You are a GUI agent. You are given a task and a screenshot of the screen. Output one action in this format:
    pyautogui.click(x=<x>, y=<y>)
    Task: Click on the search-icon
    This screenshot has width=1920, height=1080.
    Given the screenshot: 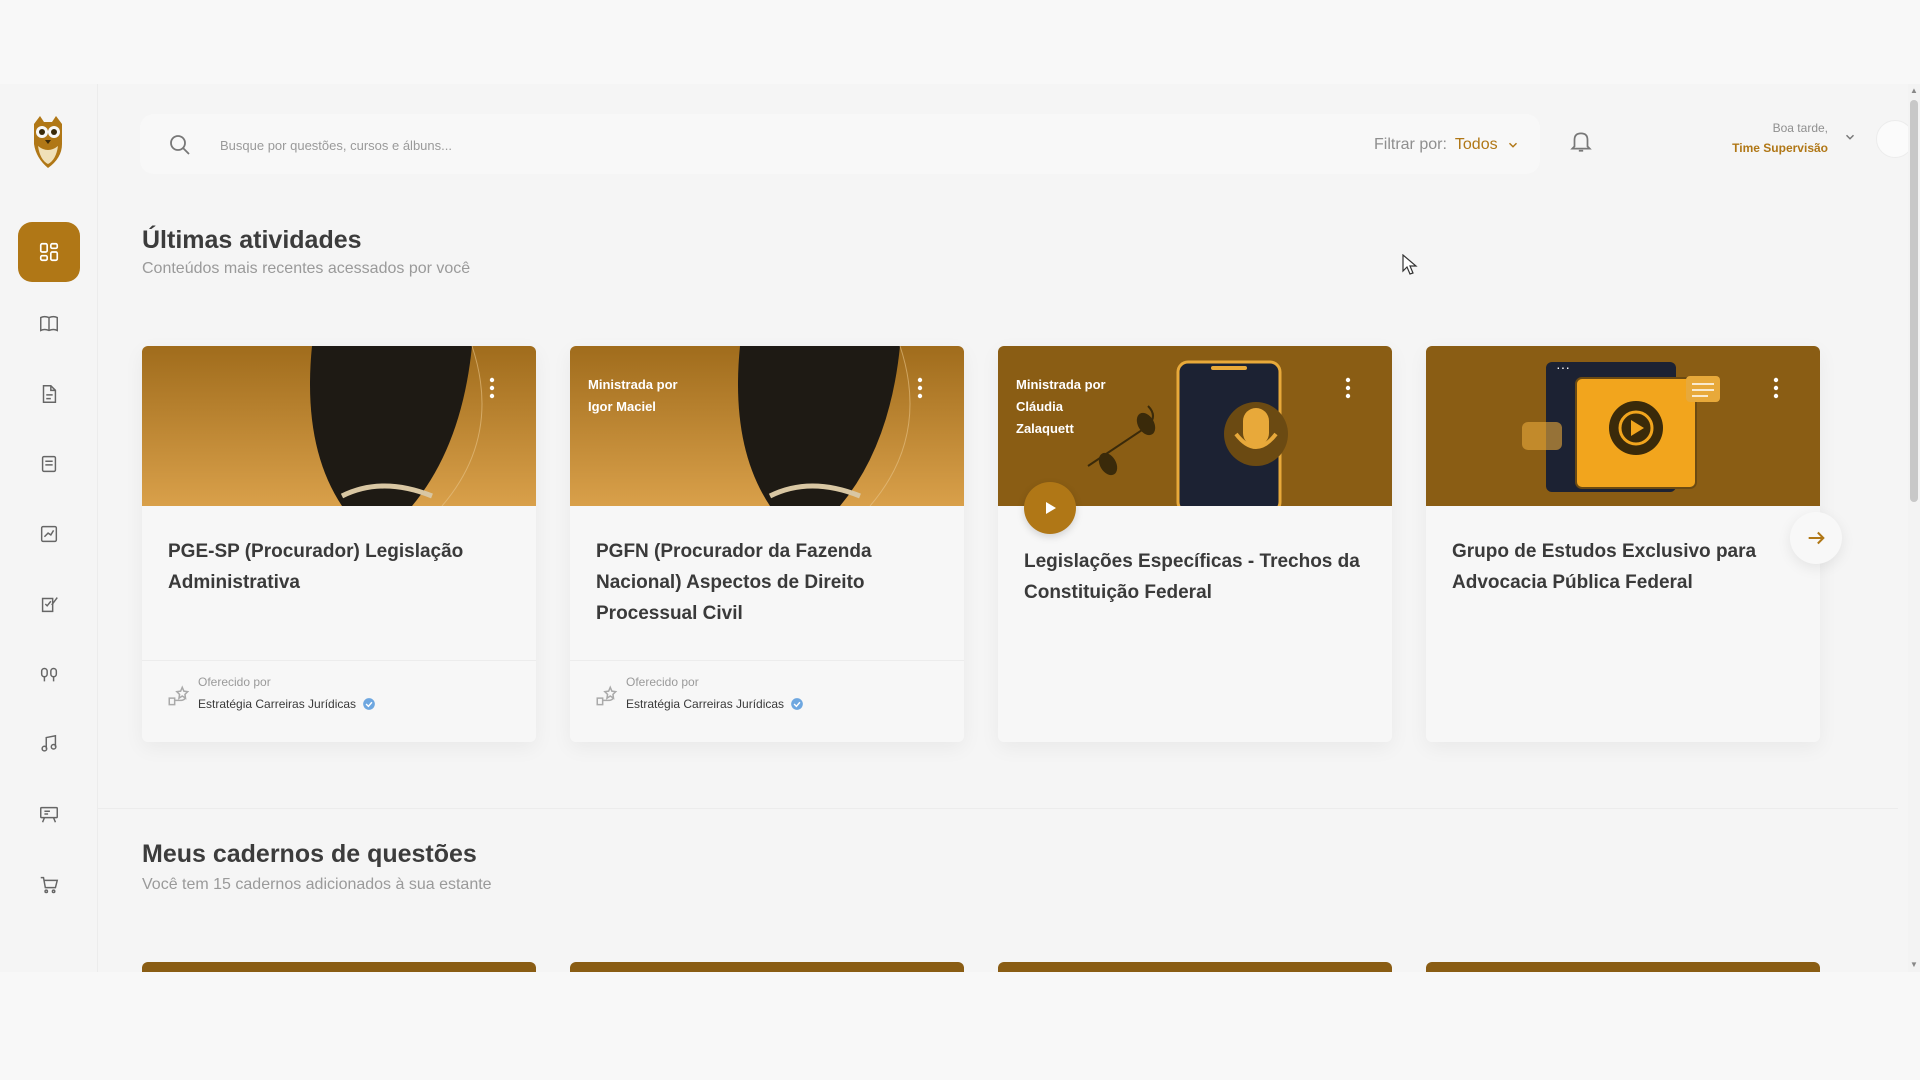 What is the action you would take?
    pyautogui.click(x=180, y=145)
    